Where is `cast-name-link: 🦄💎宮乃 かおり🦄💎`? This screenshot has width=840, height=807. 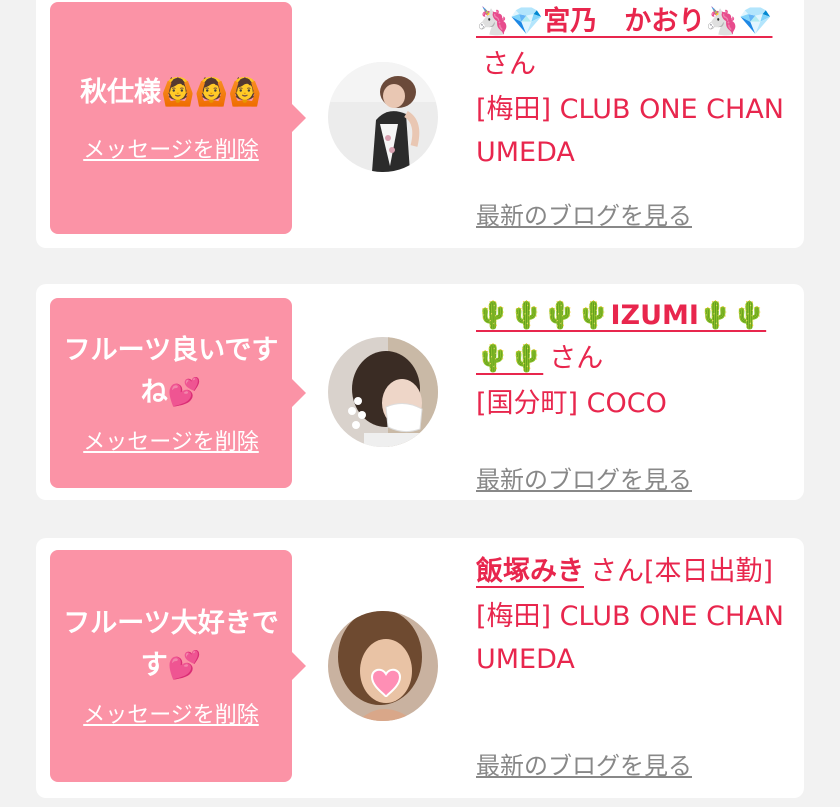 cast-name-link: 🦄💎宮乃 かおり🦄💎 is located at coordinates (624, 21).